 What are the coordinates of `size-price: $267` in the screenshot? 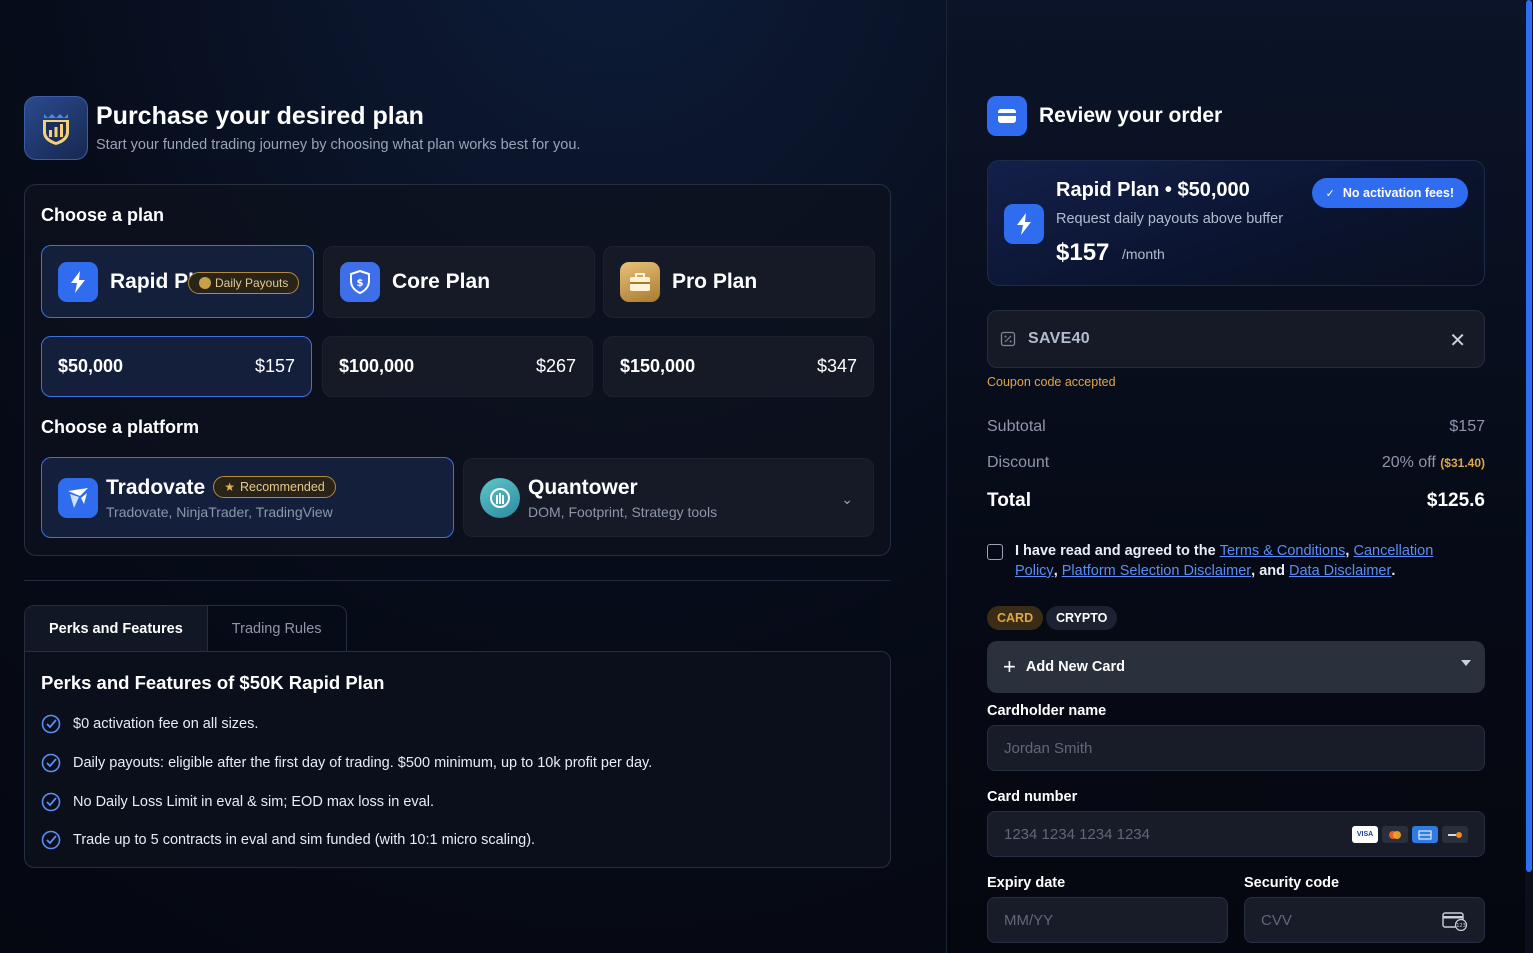 It's located at (555, 366).